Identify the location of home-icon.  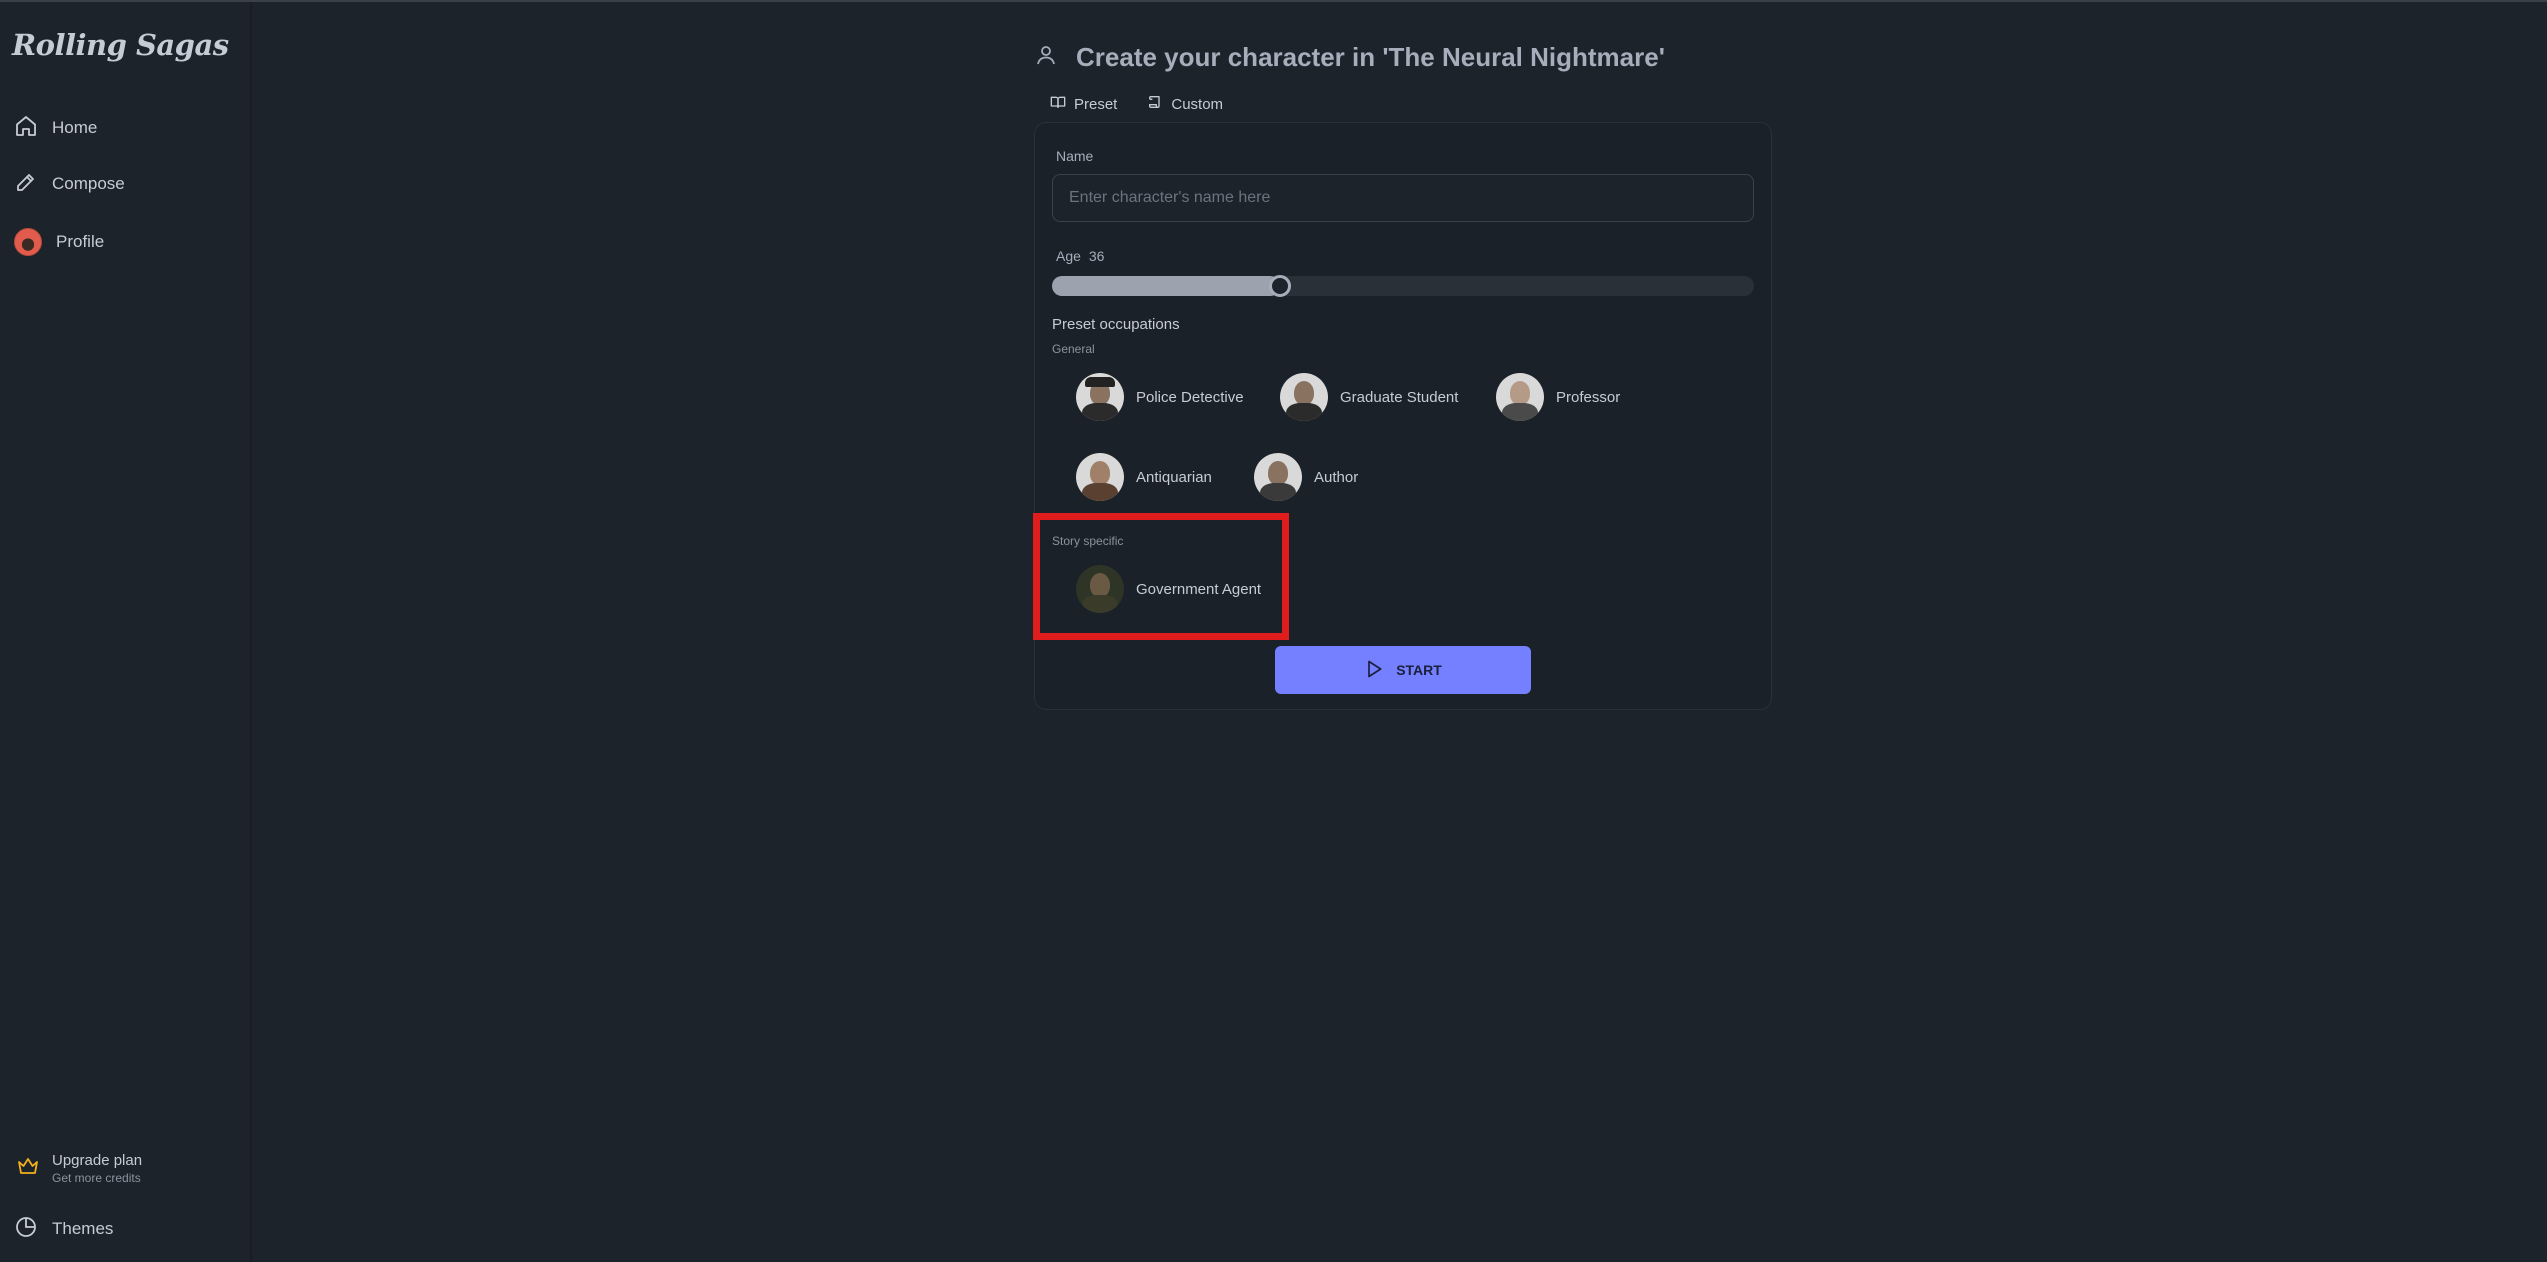
(26, 128).